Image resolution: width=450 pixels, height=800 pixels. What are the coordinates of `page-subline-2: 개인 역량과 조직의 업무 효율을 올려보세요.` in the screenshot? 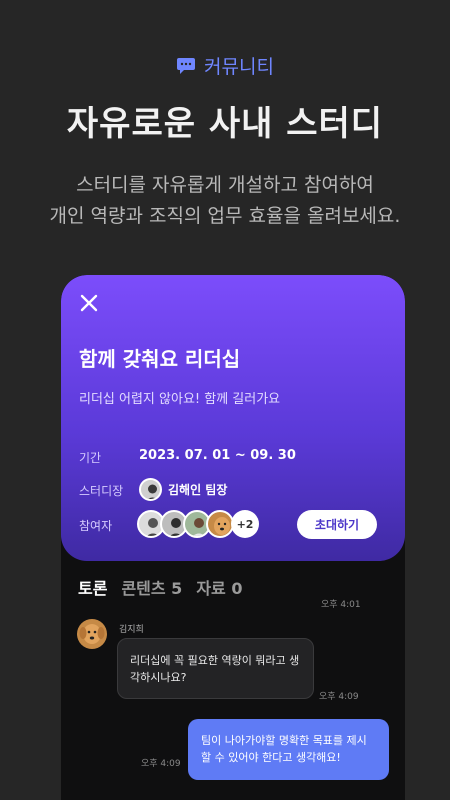 It's located at (225, 216).